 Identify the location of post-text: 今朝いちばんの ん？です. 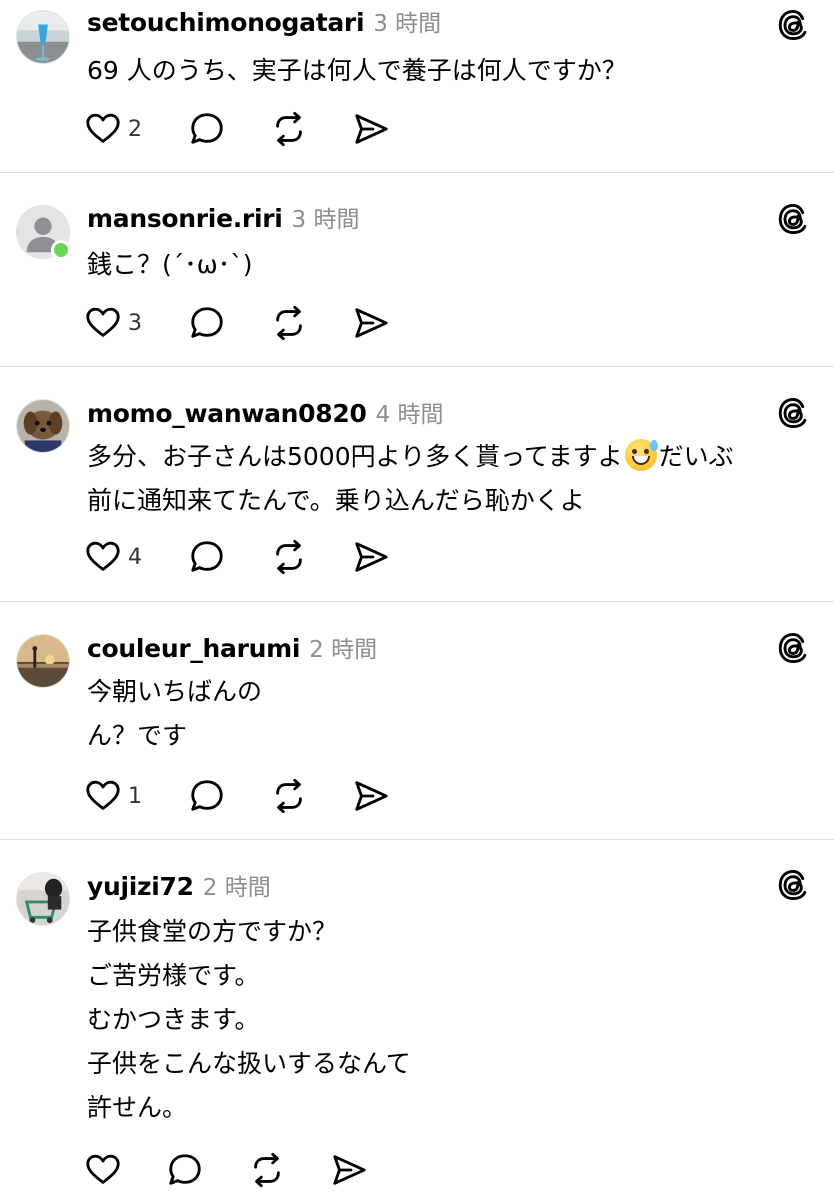
(452, 714).